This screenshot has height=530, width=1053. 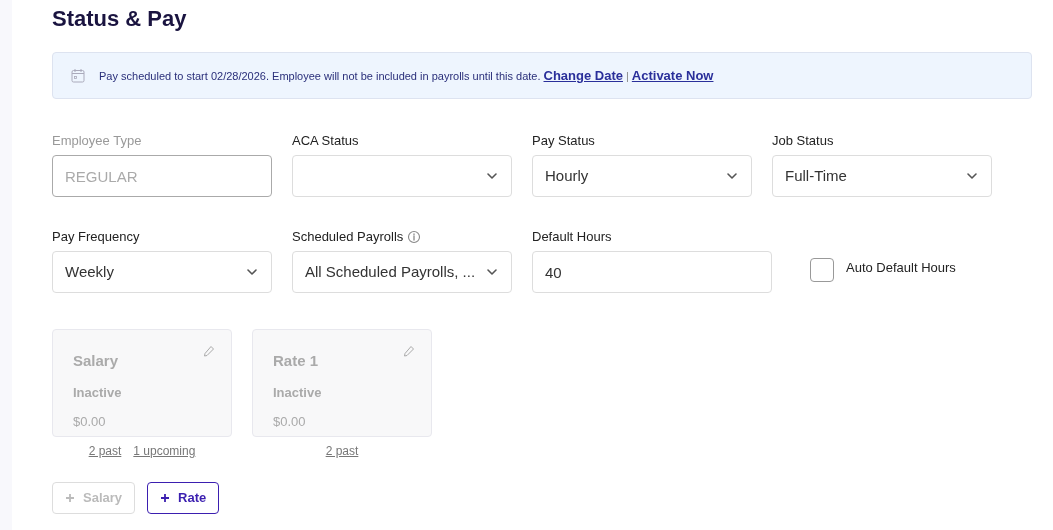 I want to click on select-dropdown: Hourly, so click(x=642, y=176).